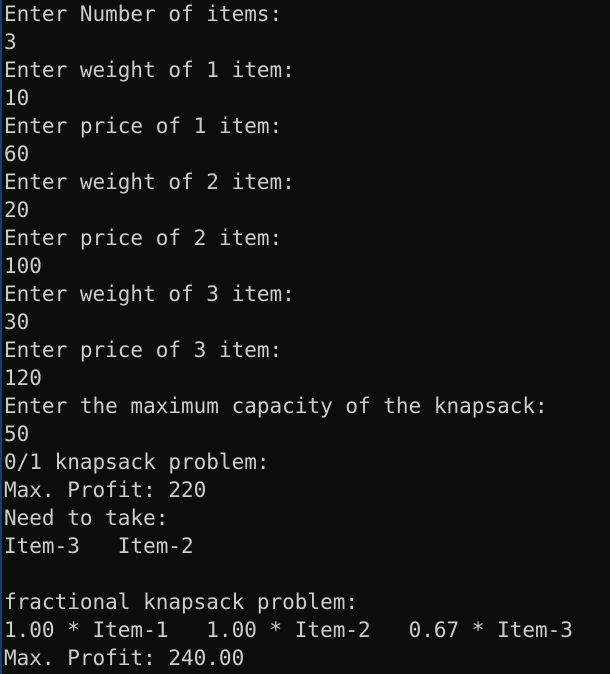  Describe the element at coordinates (17, 434) in the screenshot. I see `input-capacity: 50` at that location.